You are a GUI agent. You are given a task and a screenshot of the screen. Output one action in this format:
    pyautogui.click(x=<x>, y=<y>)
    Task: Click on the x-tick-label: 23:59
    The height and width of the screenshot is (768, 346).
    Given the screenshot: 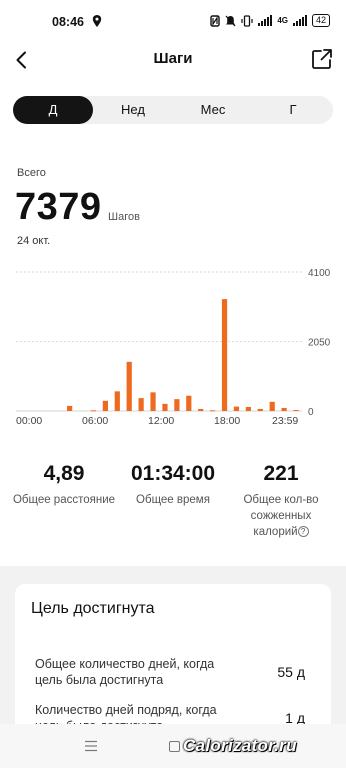 What is the action you would take?
    pyautogui.click(x=285, y=421)
    